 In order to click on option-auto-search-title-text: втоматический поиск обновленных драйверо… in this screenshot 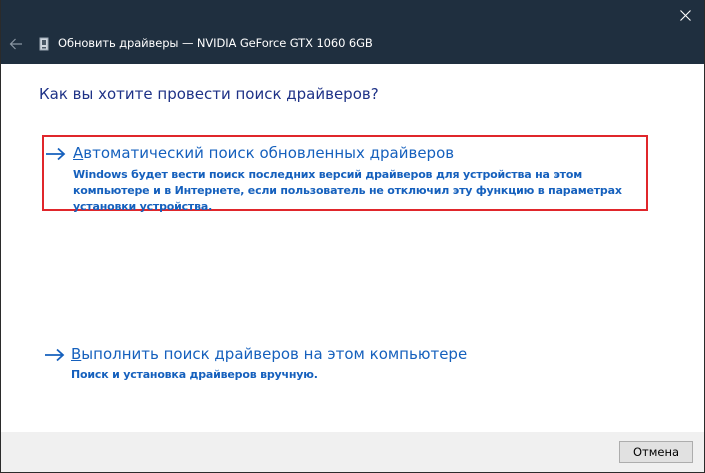, I will do `click(269, 153)`.